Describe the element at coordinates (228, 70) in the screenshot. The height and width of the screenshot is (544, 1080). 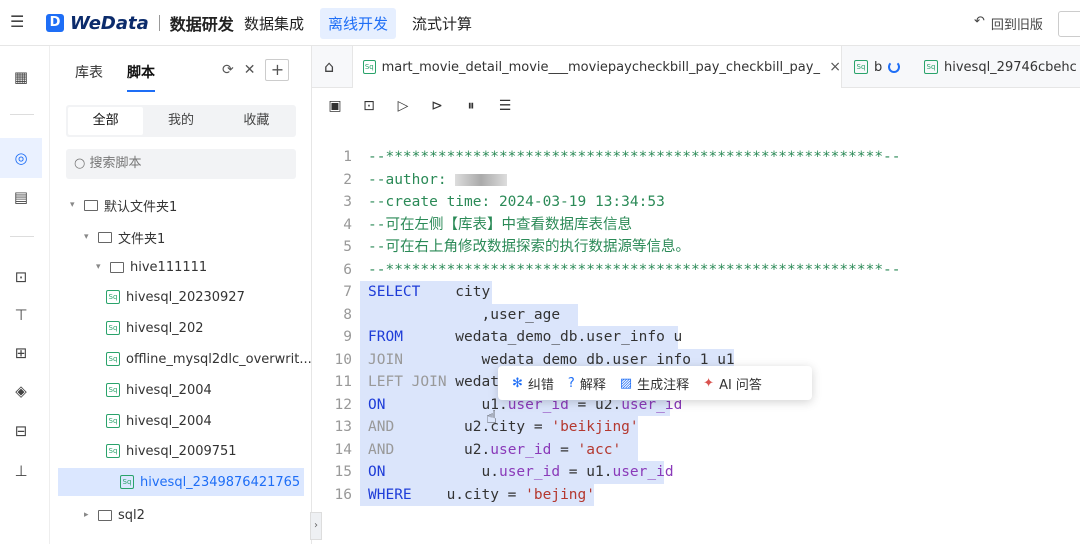
I see `refresh-icon: ⟳` at that location.